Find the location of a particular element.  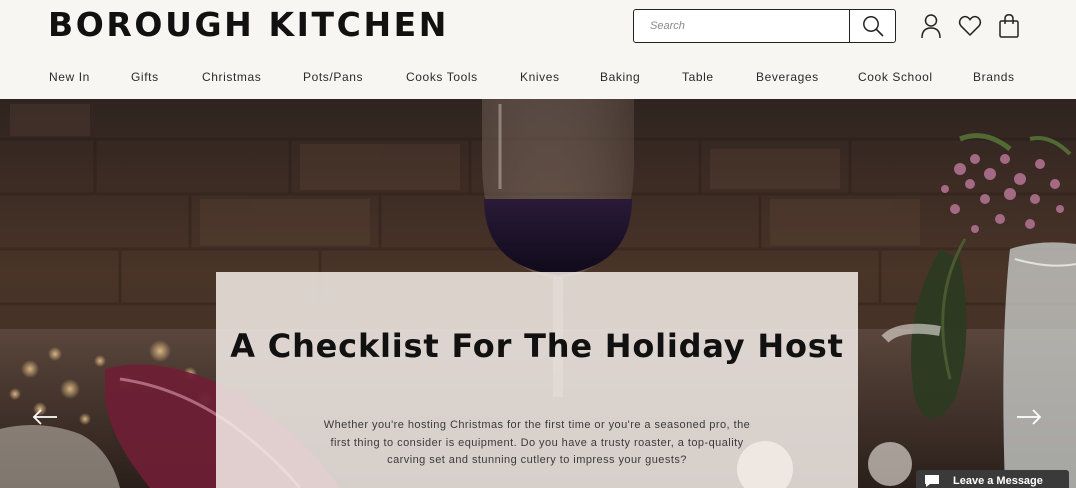

cart-button is located at coordinates (1009, 26).